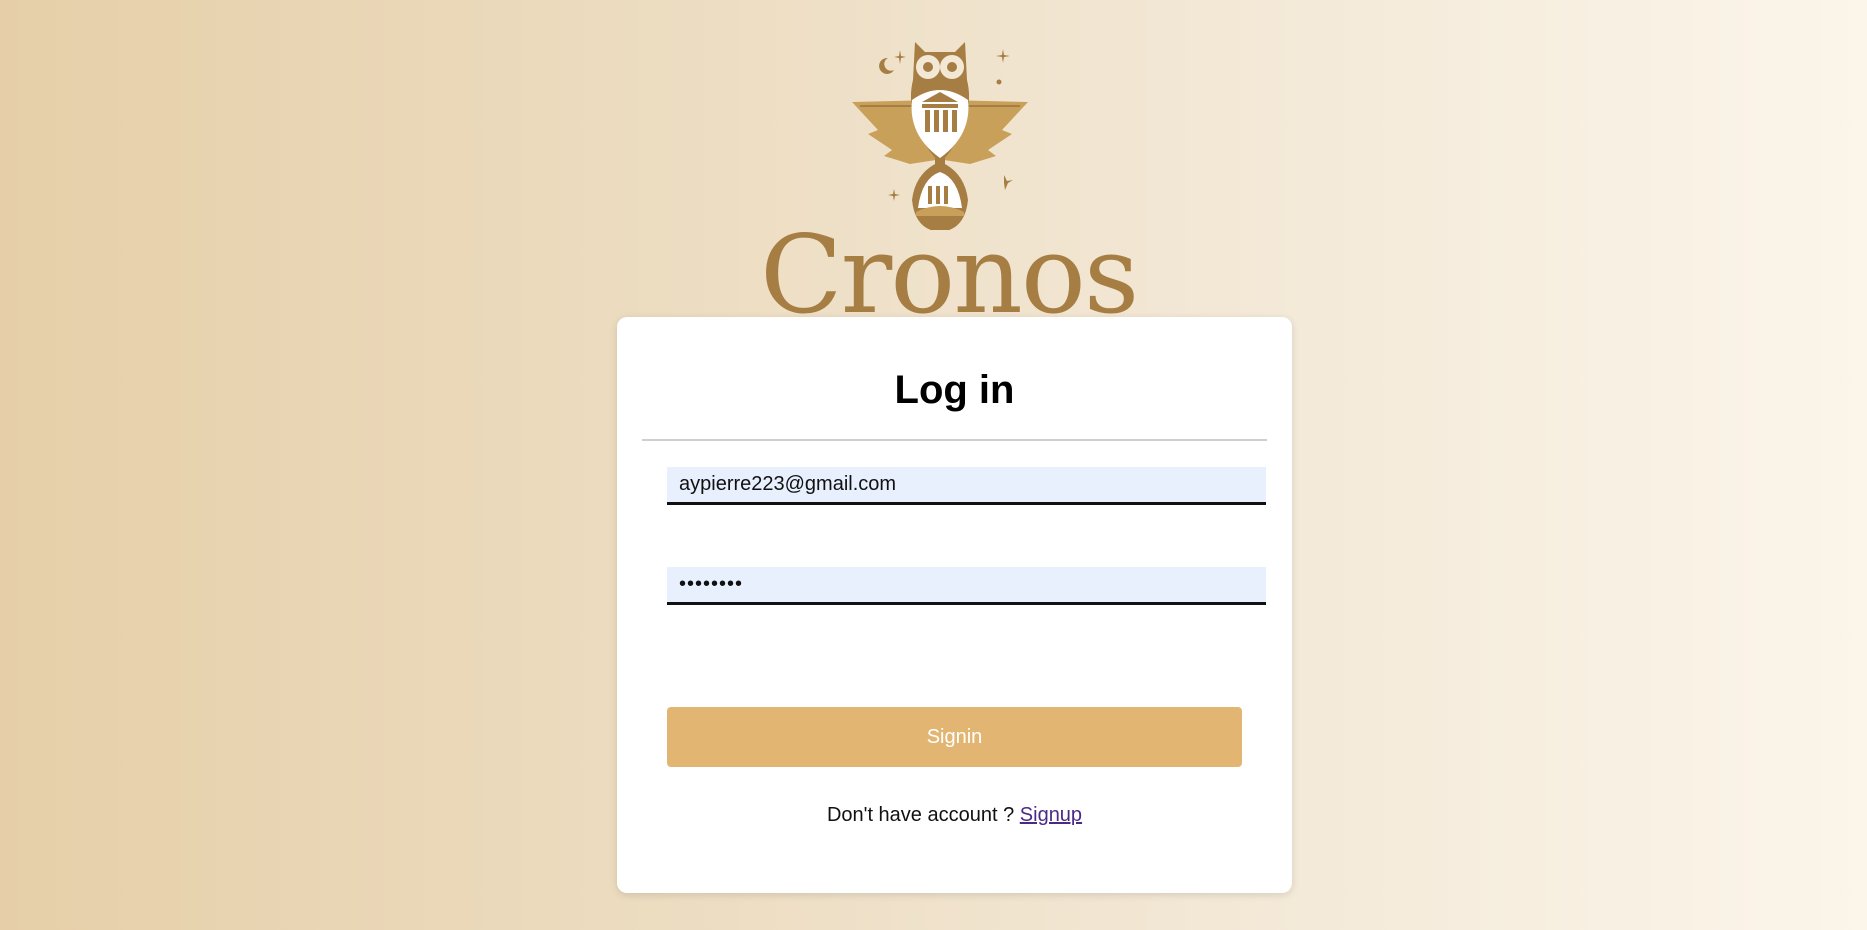 The height and width of the screenshot is (930, 1867). I want to click on signup-link: Signup, so click(1051, 815).